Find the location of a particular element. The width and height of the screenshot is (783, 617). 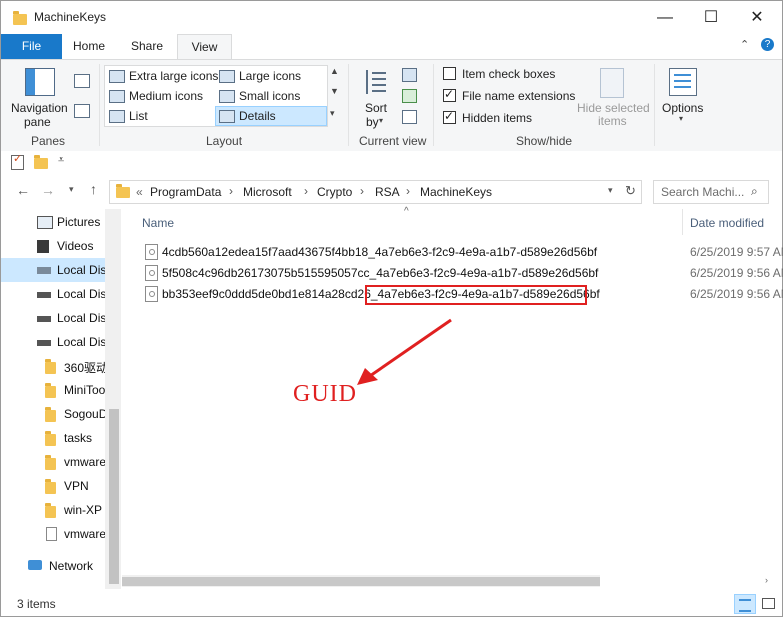

nav-item-network: Network is located at coordinates (53, 566).